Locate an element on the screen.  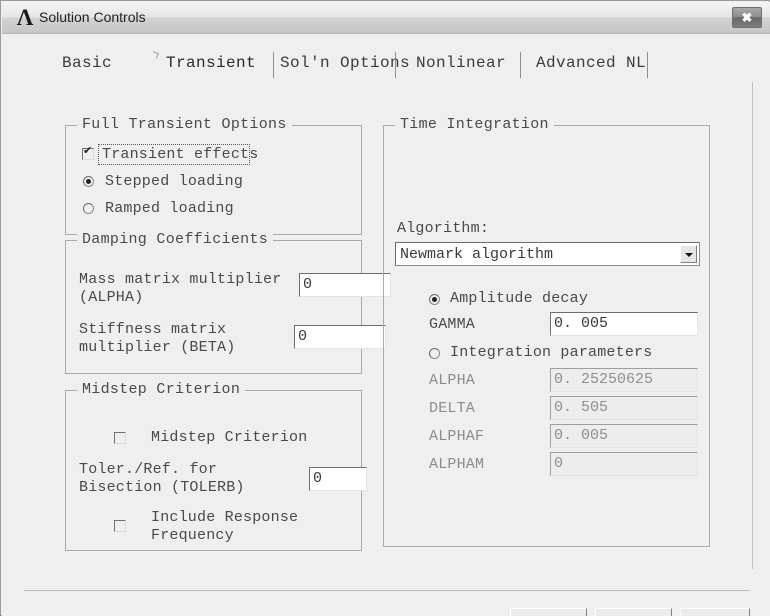
tab-advanced-nl: Advanced NL is located at coordinates (591, 63).